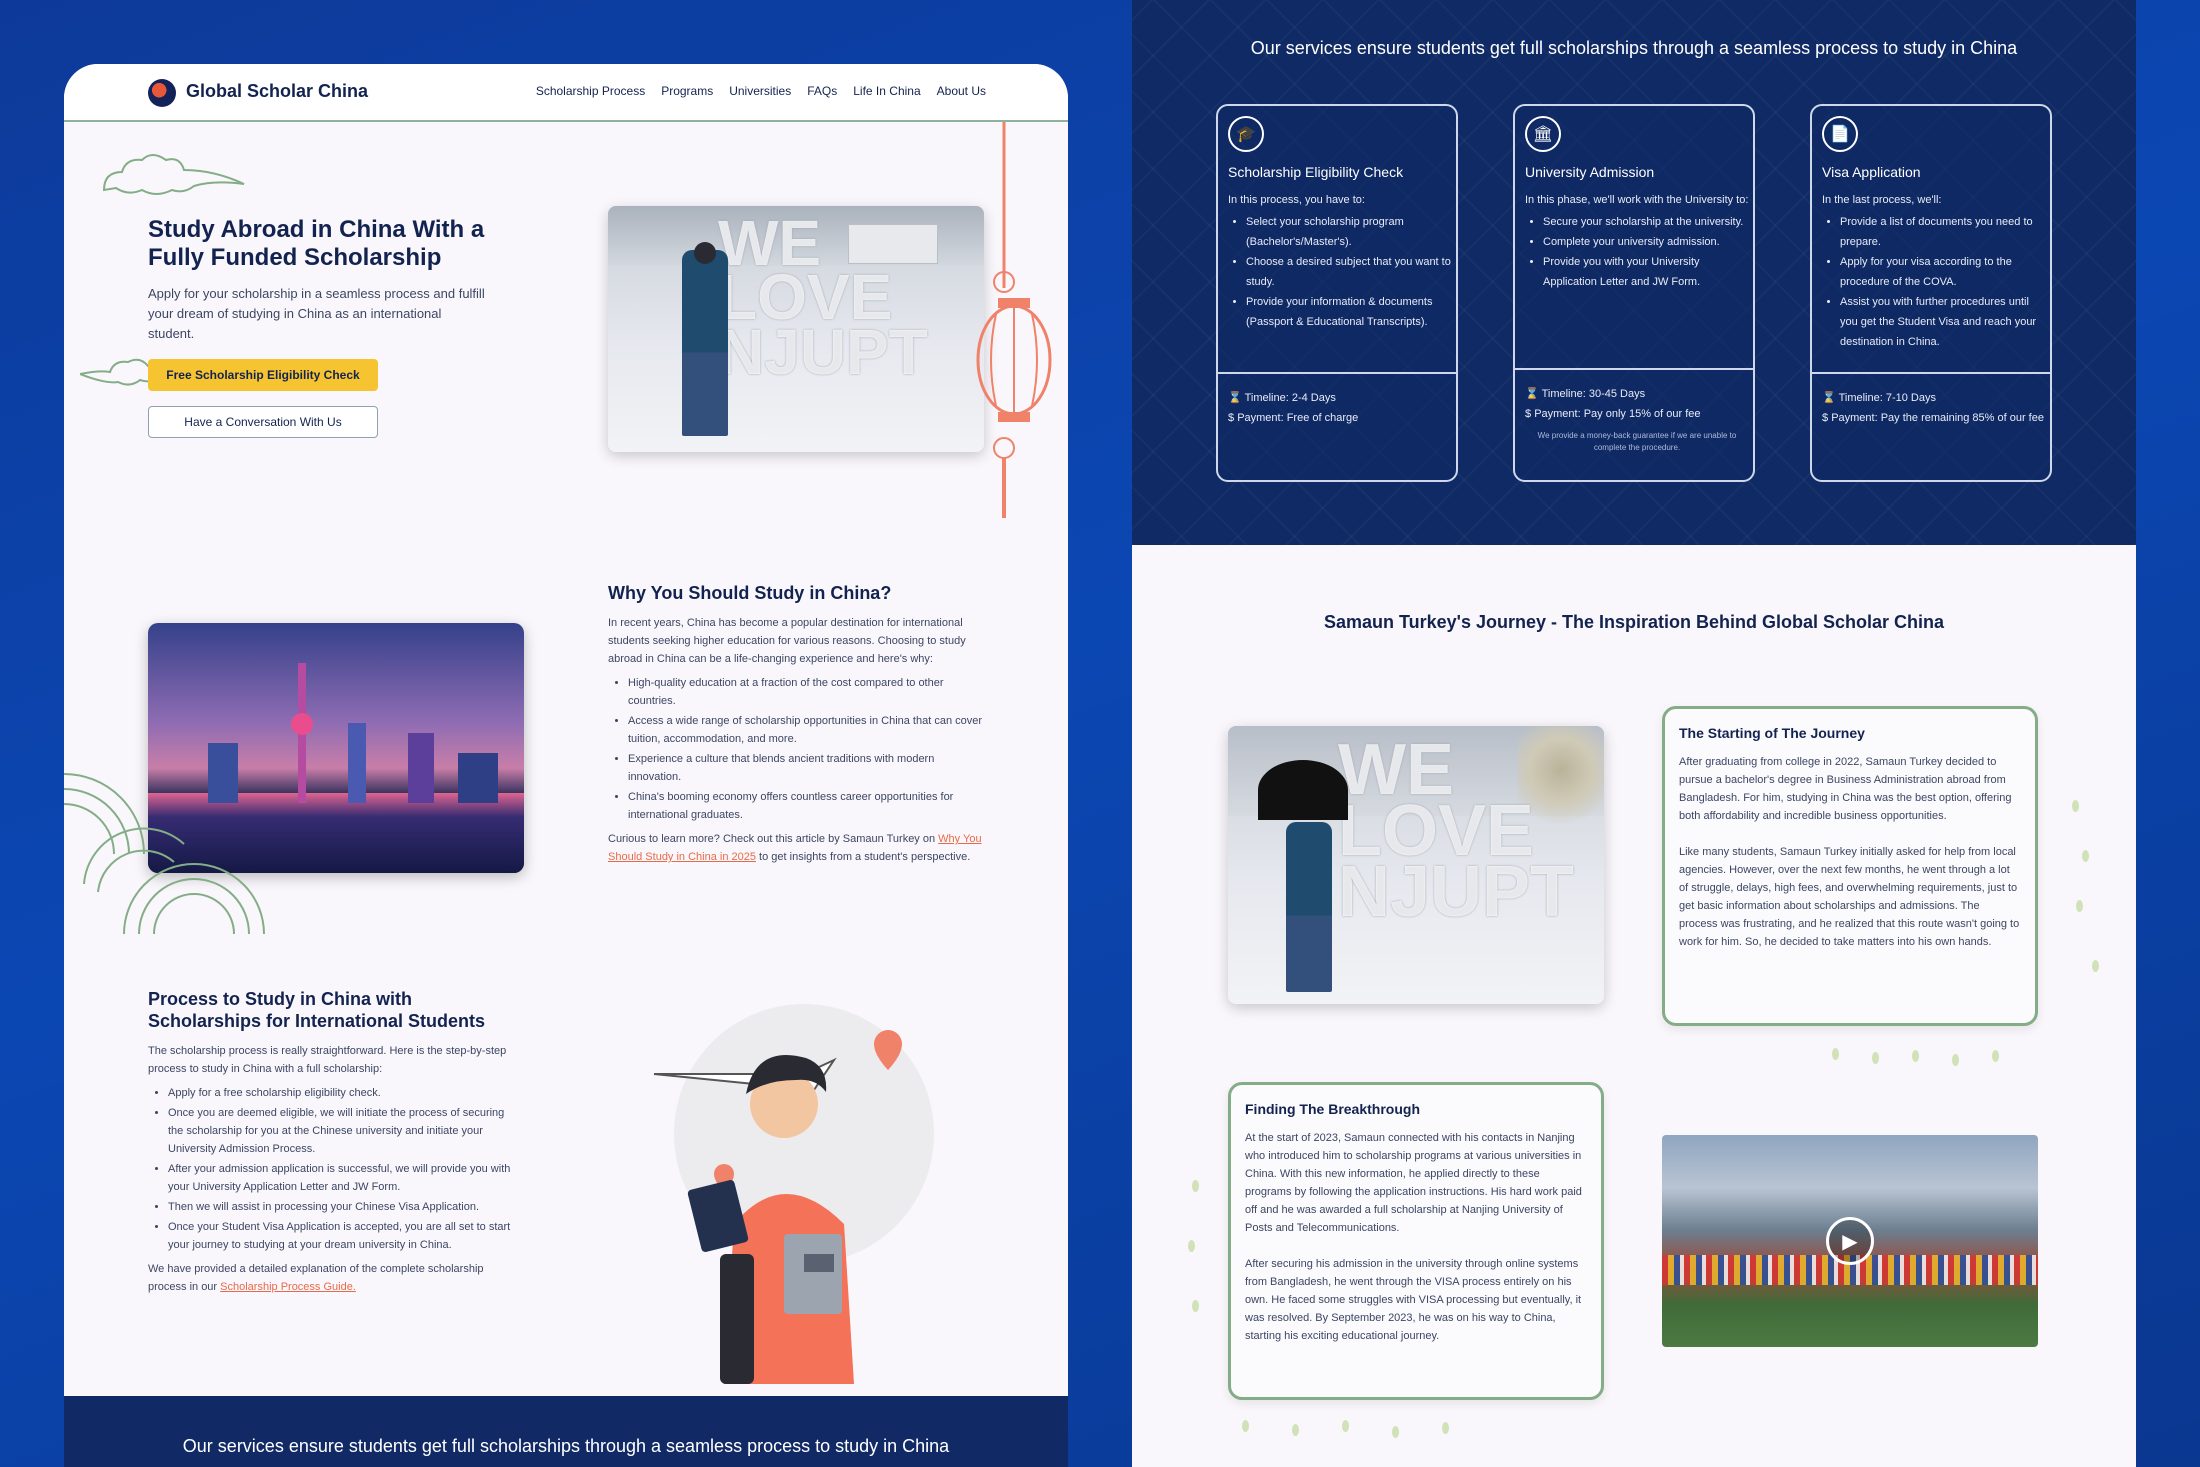  I want to click on card-title: University Admission, so click(1590, 172).